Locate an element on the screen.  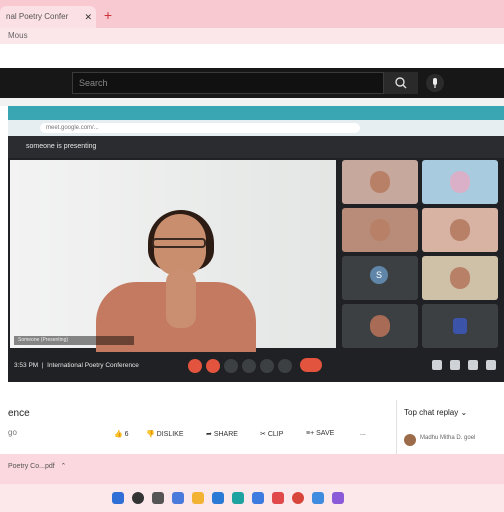
avatar is located at coordinates (410, 440).